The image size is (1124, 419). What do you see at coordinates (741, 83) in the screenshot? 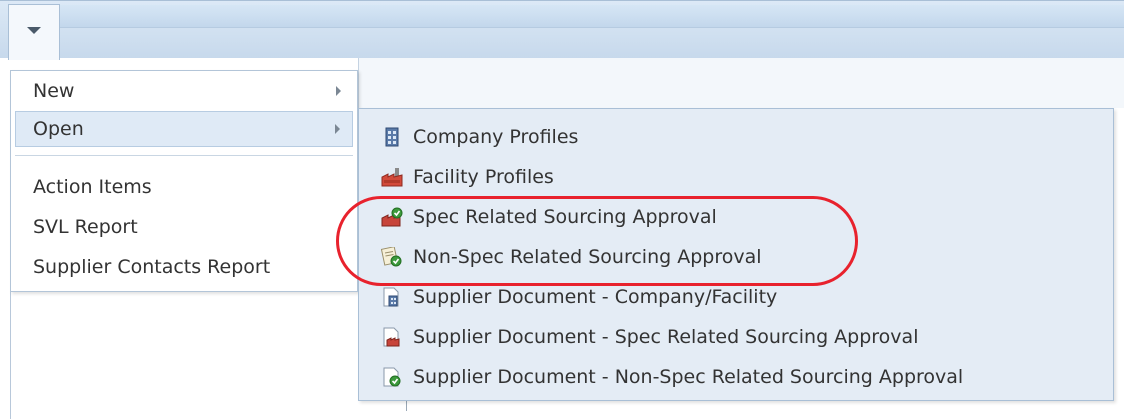
I see `background-panel` at bounding box center [741, 83].